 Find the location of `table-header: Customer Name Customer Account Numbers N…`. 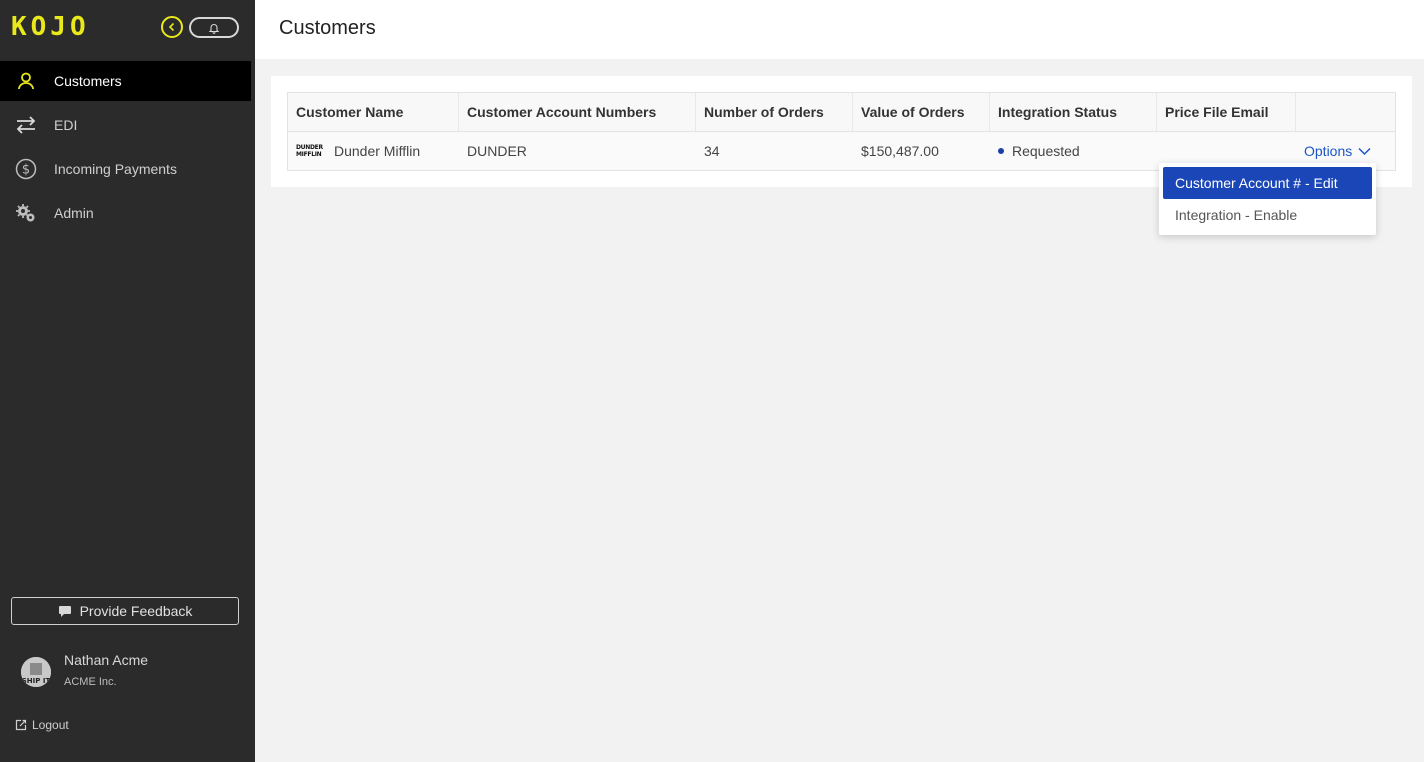

table-header: Customer Name Customer Account Numbers N… is located at coordinates (841, 112).